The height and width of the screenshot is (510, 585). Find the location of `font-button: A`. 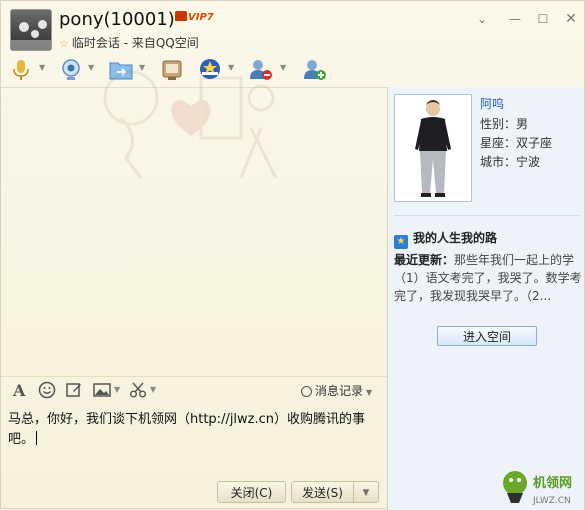

font-button: A is located at coordinates (20, 392).